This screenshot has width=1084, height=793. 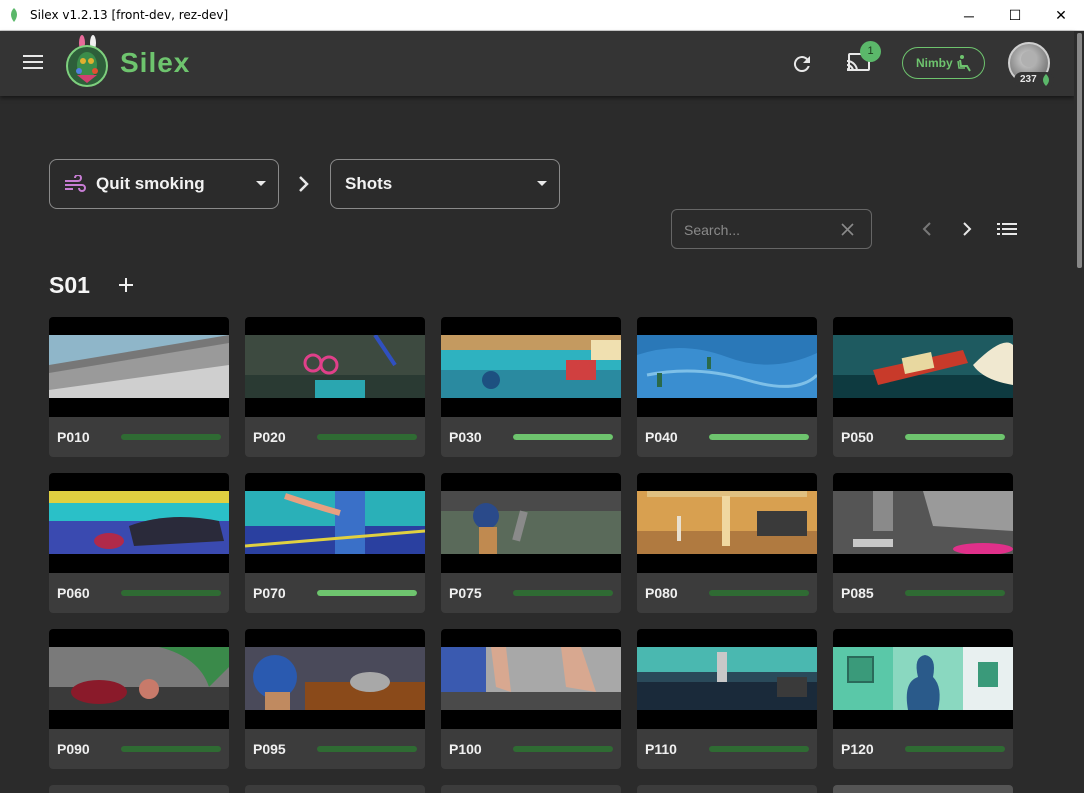 I want to click on leaf-icon, so click(x=14, y=15).